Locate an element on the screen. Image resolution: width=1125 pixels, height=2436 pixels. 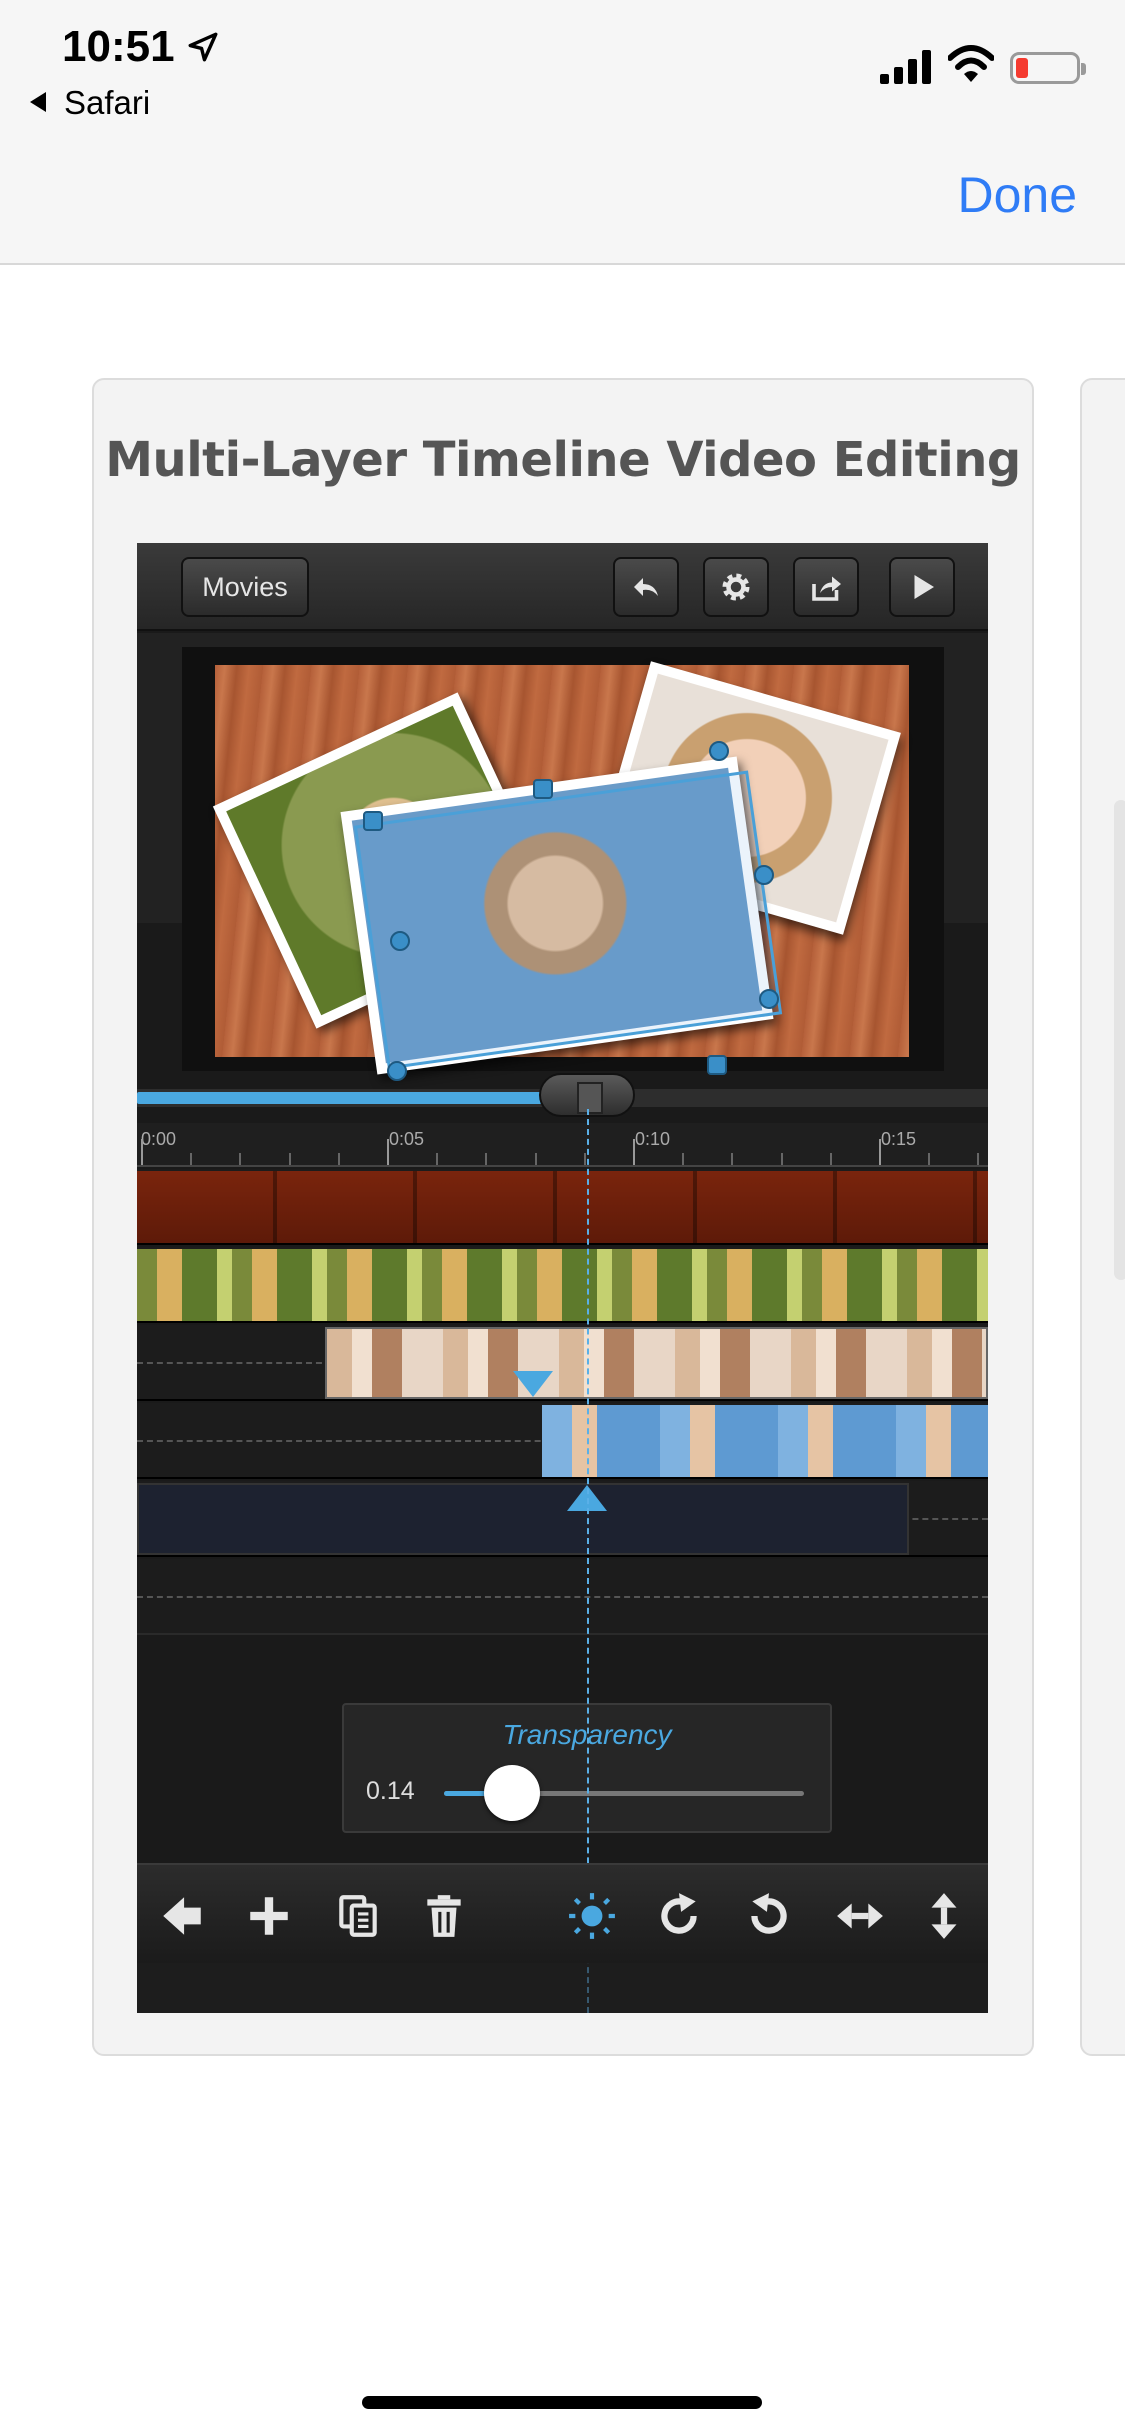
clip-smiling-girl is located at coordinates (656, 1363).